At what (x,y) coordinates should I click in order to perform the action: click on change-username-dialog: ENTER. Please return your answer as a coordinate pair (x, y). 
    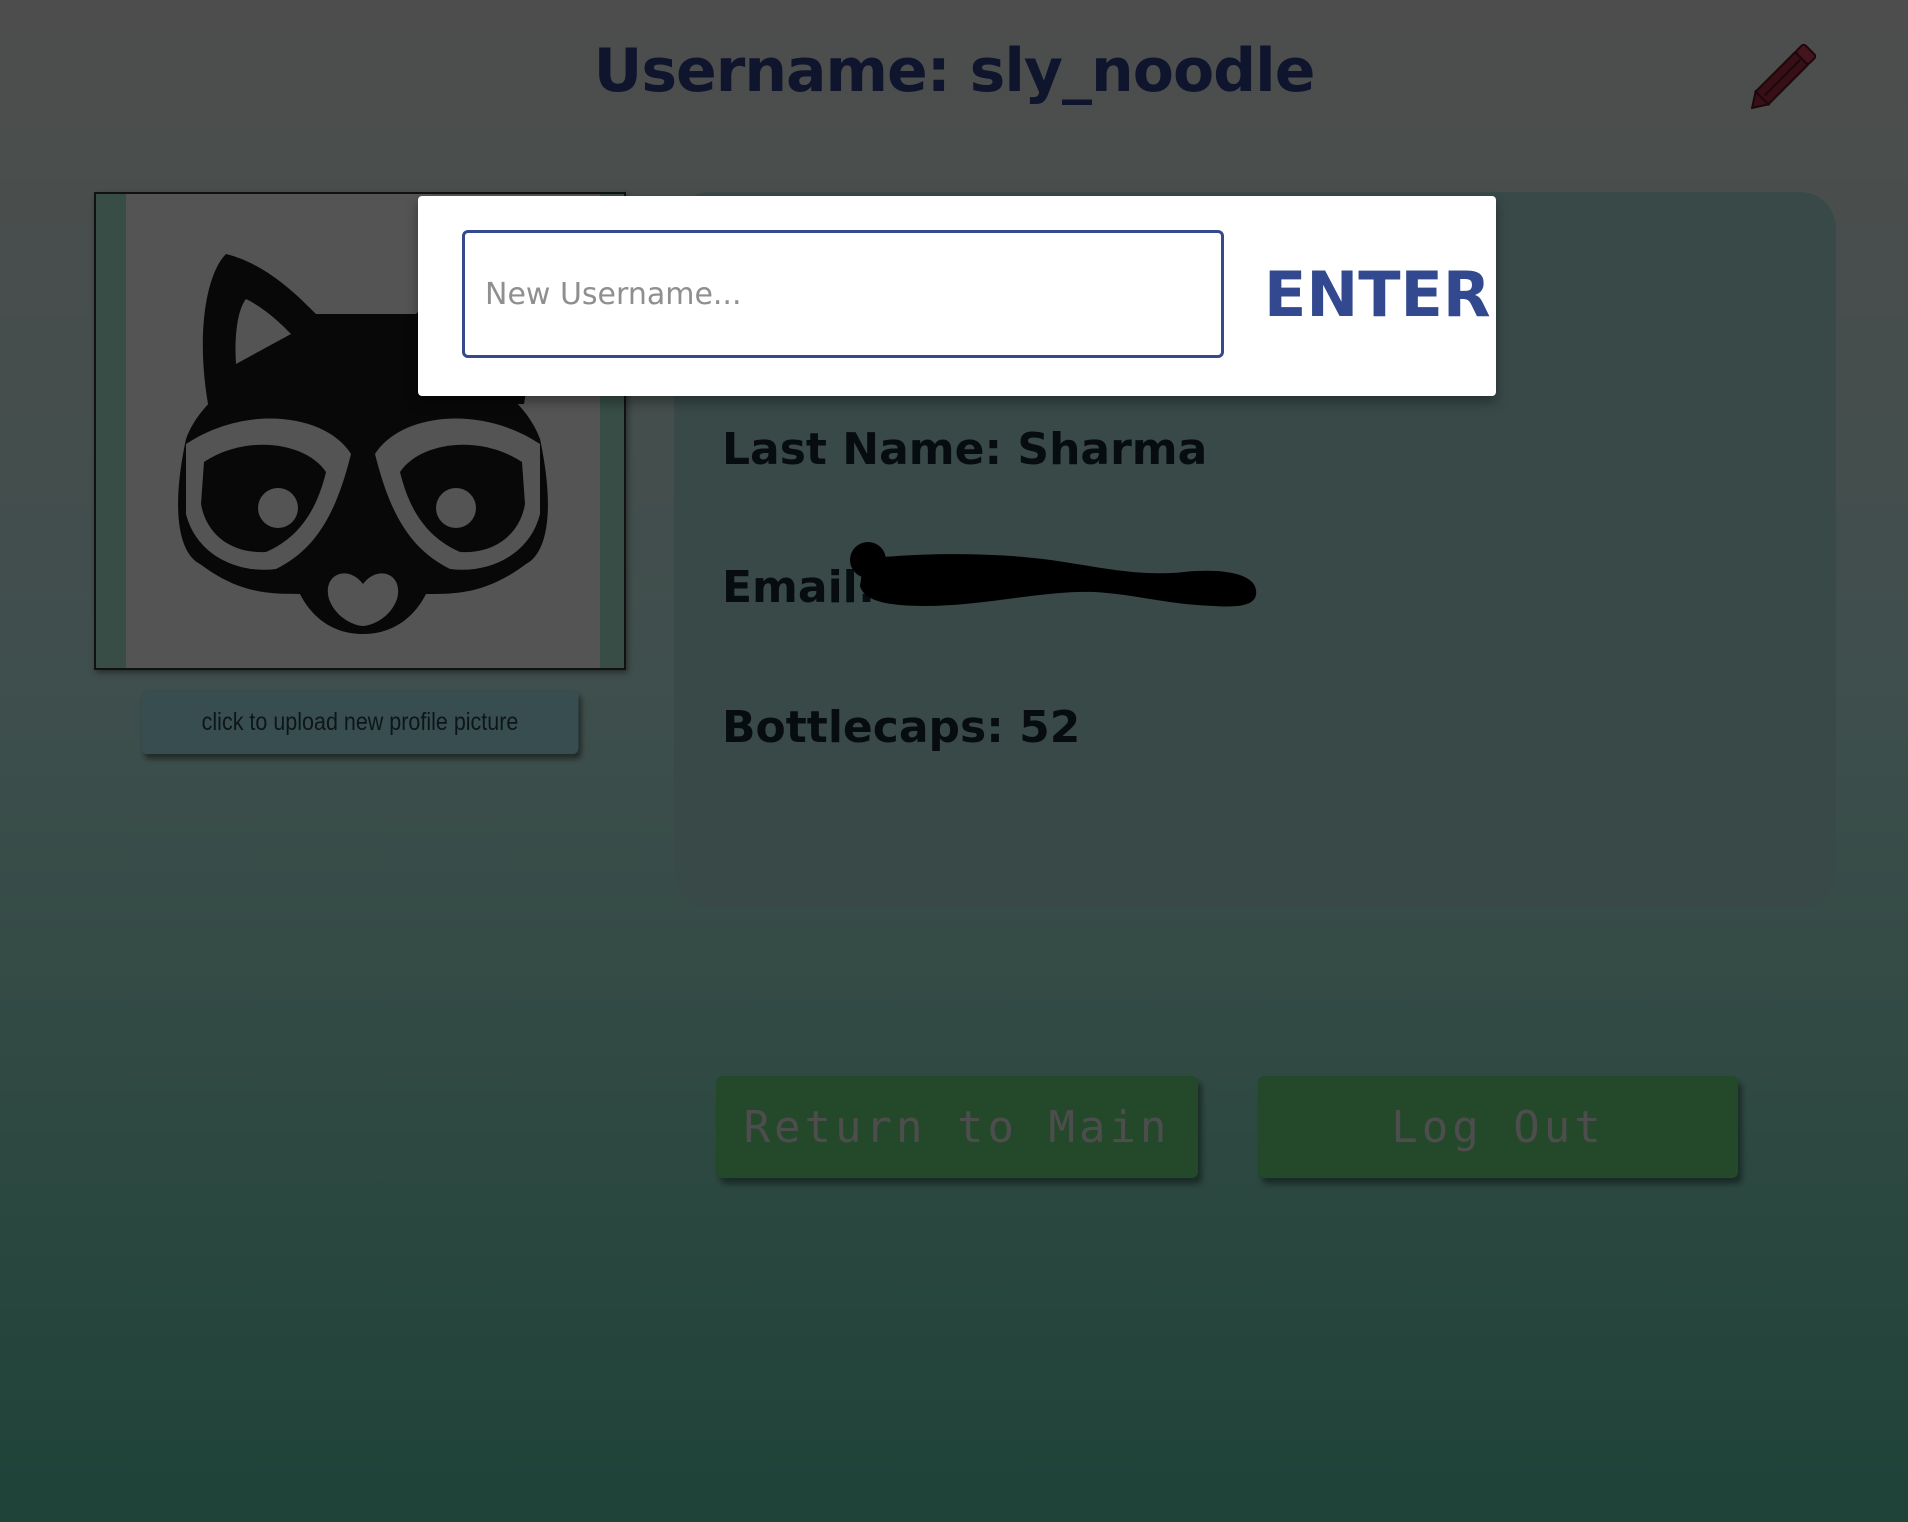
    Looking at the image, I should click on (957, 296).